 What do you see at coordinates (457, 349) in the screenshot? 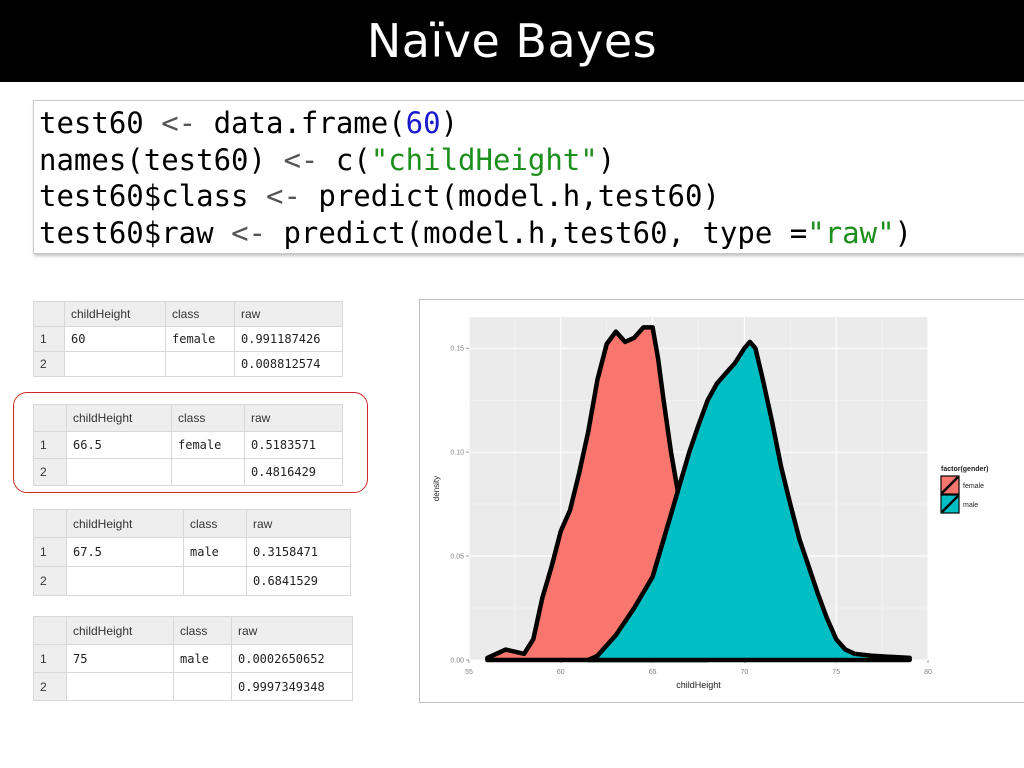
I see `y-tick-label: 0.15` at bounding box center [457, 349].